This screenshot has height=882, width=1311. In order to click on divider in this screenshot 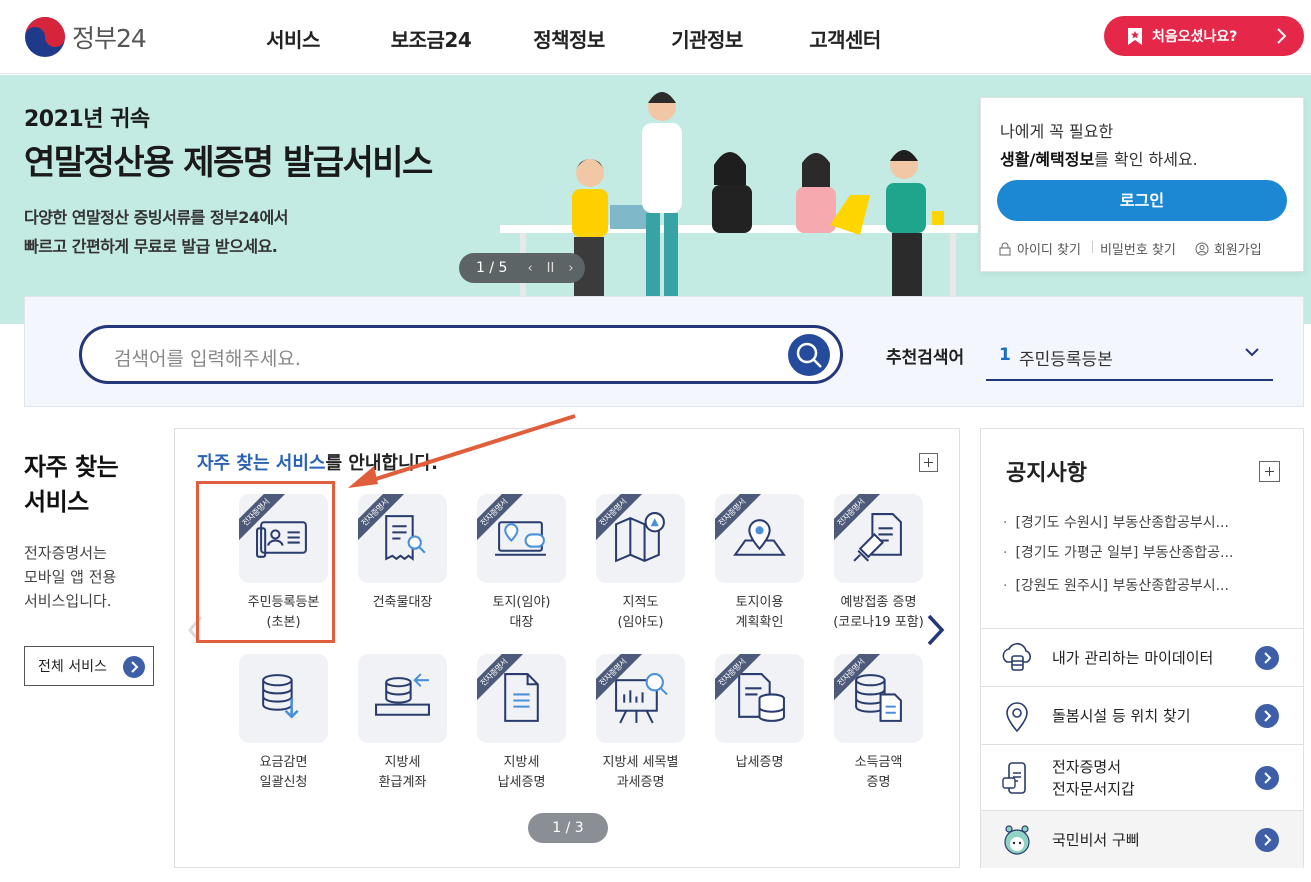, I will do `click(1092, 247)`.